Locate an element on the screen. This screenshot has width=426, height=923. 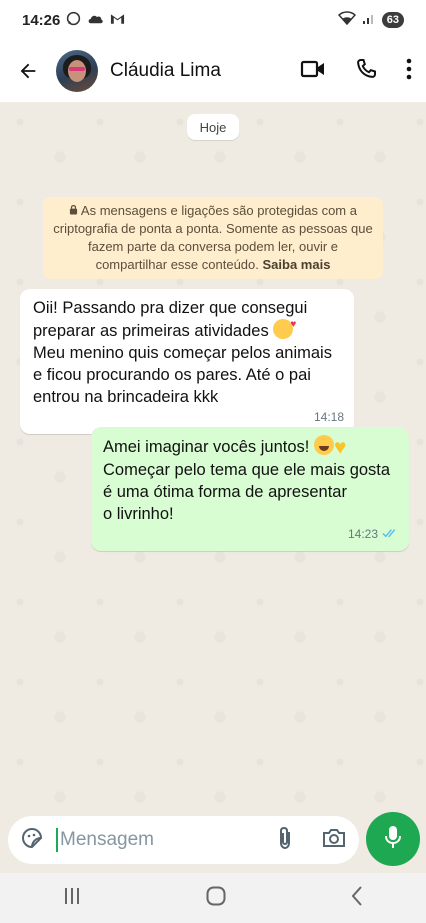
battery-icon: 63 is located at coordinates (392, 20).